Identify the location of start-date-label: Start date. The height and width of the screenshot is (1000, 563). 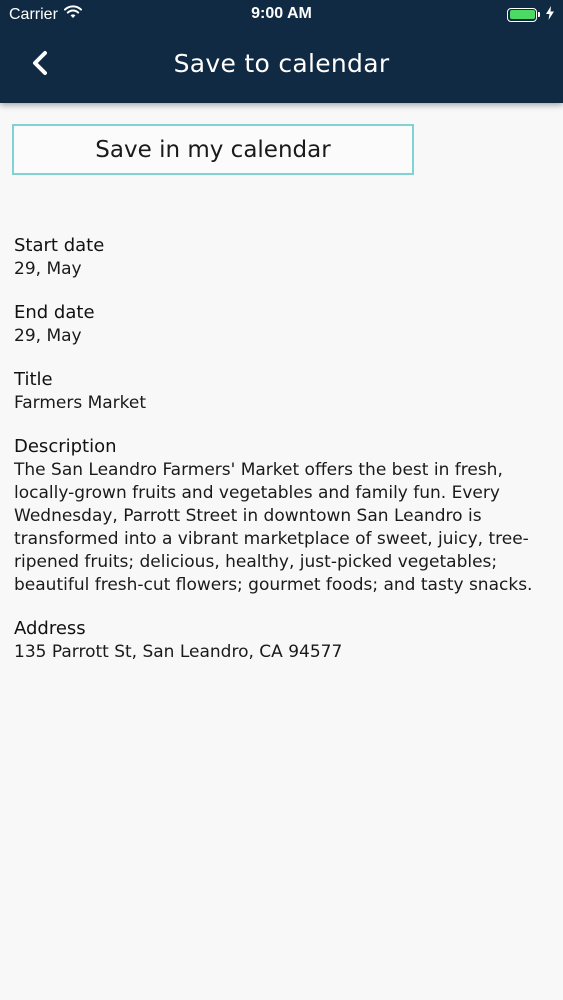
(59, 245).